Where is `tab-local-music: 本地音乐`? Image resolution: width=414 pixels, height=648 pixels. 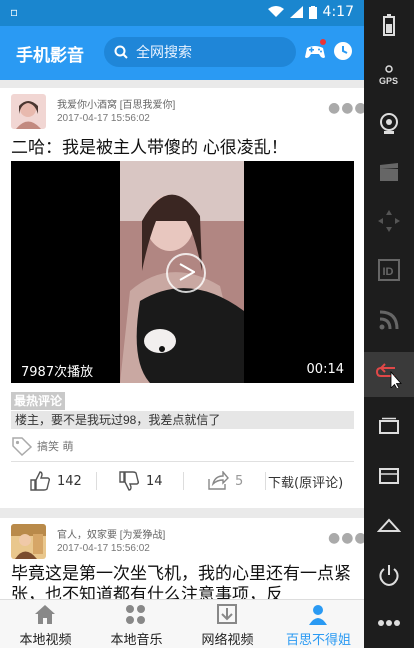 tab-local-music: 本地音乐 is located at coordinates (136, 624).